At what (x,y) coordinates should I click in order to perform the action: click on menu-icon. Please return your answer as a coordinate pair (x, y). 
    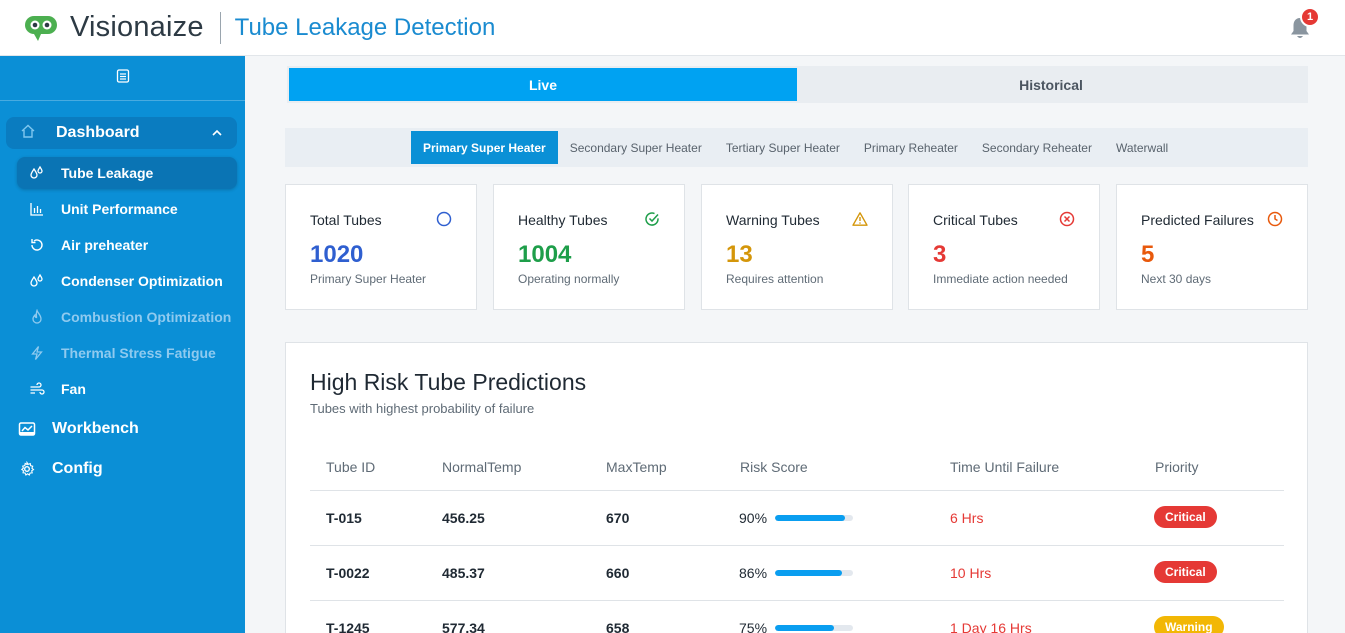
    Looking at the image, I should click on (123, 78).